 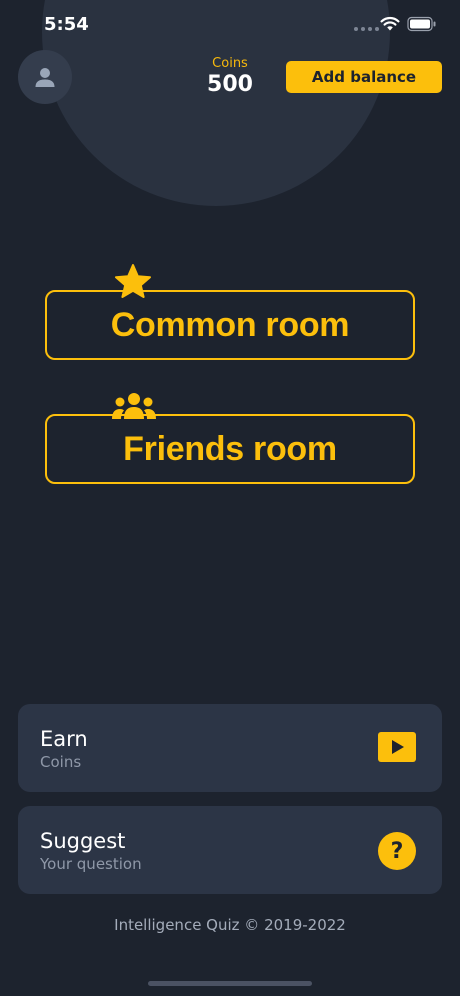 What do you see at coordinates (366, 29) in the screenshot?
I see `signal-icon` at bounding box center [366, 29].